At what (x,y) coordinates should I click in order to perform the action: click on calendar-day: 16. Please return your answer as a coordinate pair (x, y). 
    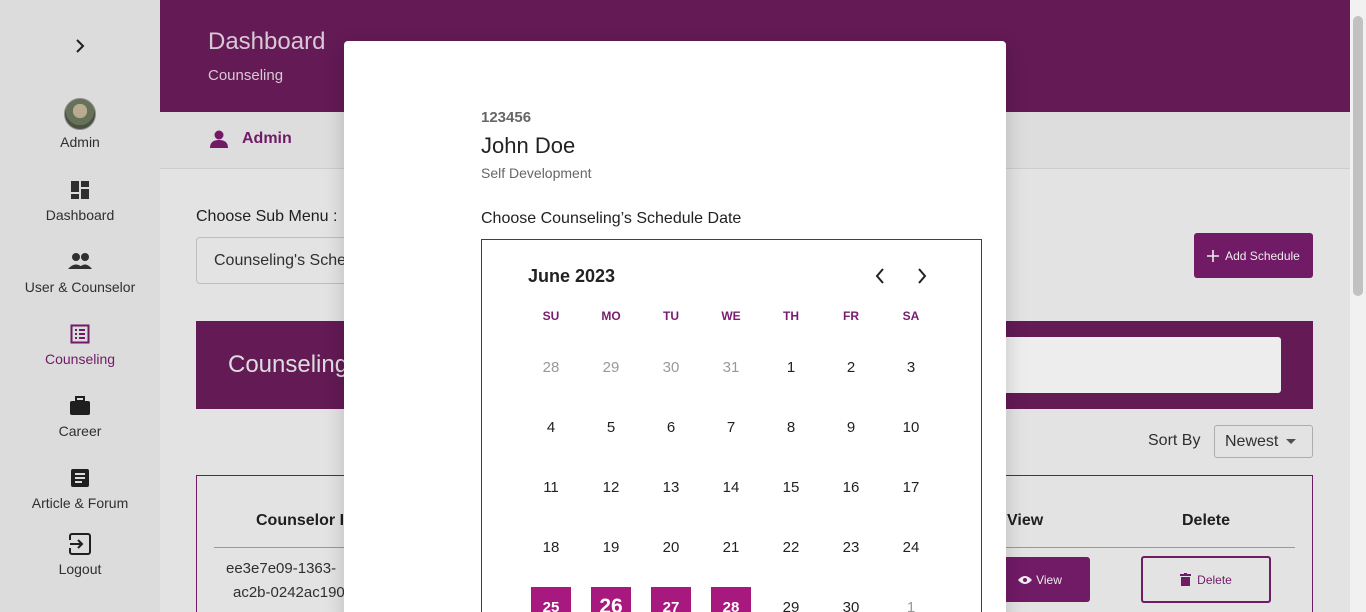
    Looking at the image, I should click on (851, 487).